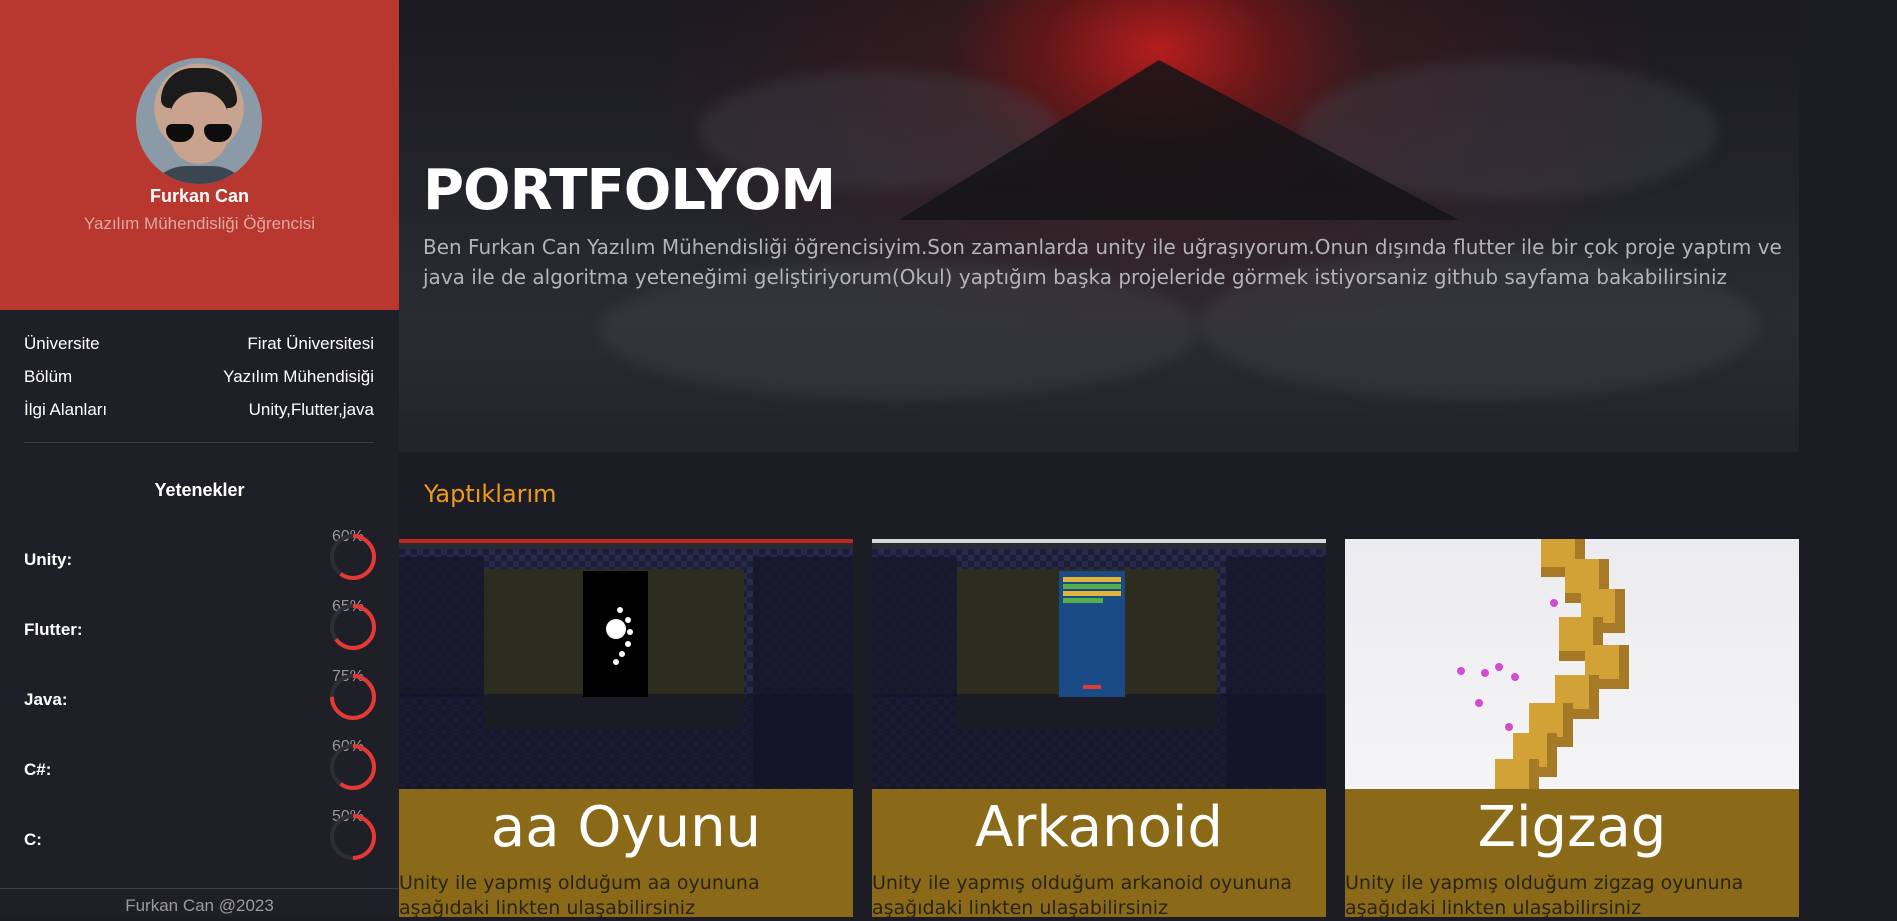  What do you see at coordinates (46, 699) in the screenshot?
I see `skill-name: Java:` at bounding box center [46, 699].